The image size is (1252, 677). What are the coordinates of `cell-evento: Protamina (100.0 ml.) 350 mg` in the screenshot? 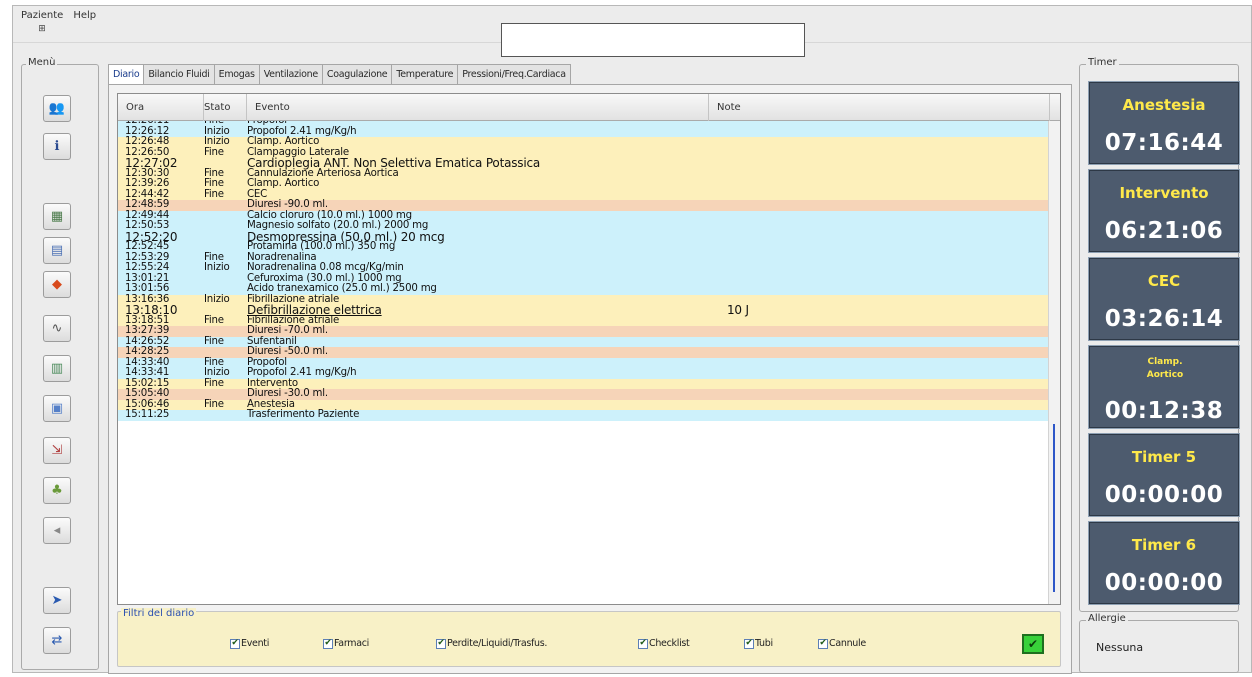 It's located at (321, 246).